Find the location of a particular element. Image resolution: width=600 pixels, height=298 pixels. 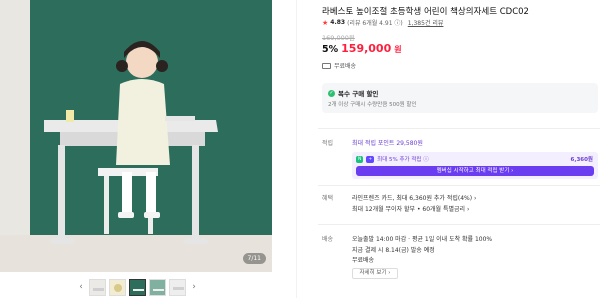

coupon-title: 복수 구매 할인 is located at coordinates (358, 94).